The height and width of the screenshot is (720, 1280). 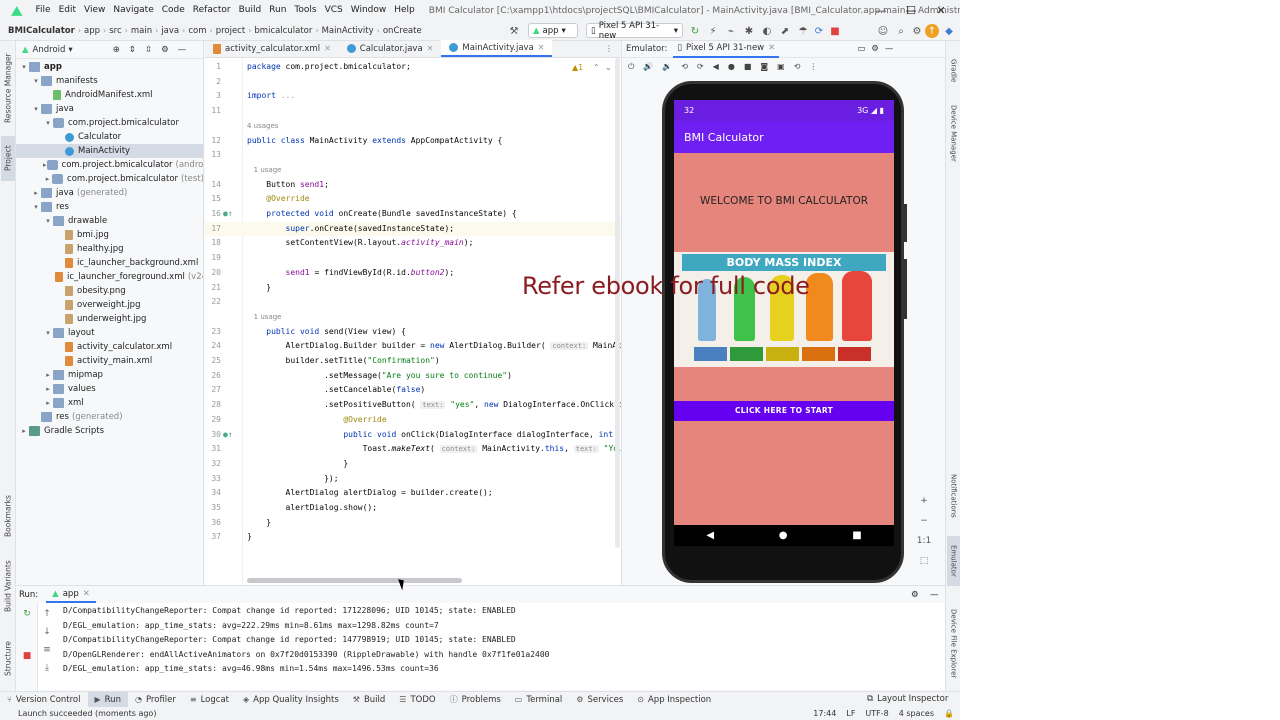 What do you see at coordinates (109, 361) in the screenshot?
I see `tree-item: activity_main.xml` at bounding box center [109, 361].